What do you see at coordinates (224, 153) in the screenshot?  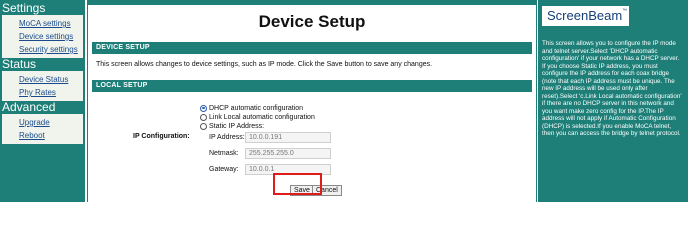 I see `netmask-label: Netmask:` at bounding box center [224, 153].